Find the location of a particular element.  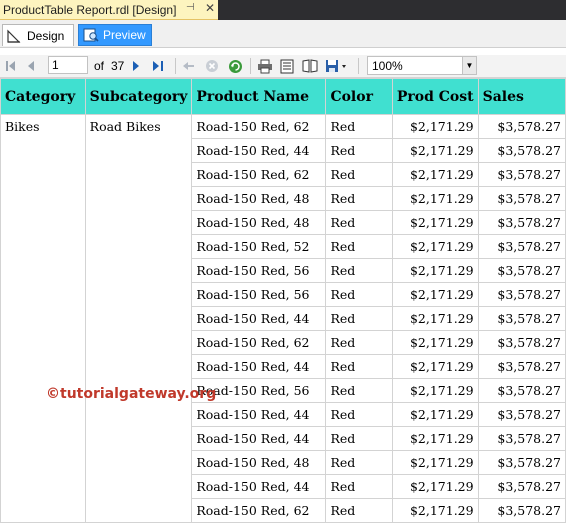

preview-view-icon is located at coordinates (91, 35).